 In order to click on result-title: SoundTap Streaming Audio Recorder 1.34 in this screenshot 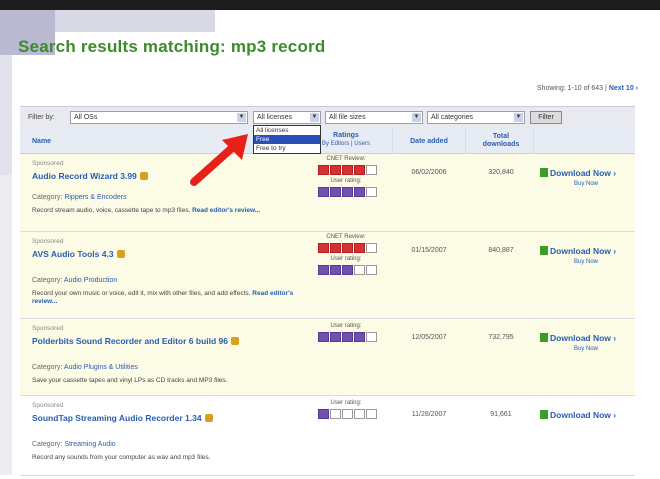, I will do `click(122, 418)`.